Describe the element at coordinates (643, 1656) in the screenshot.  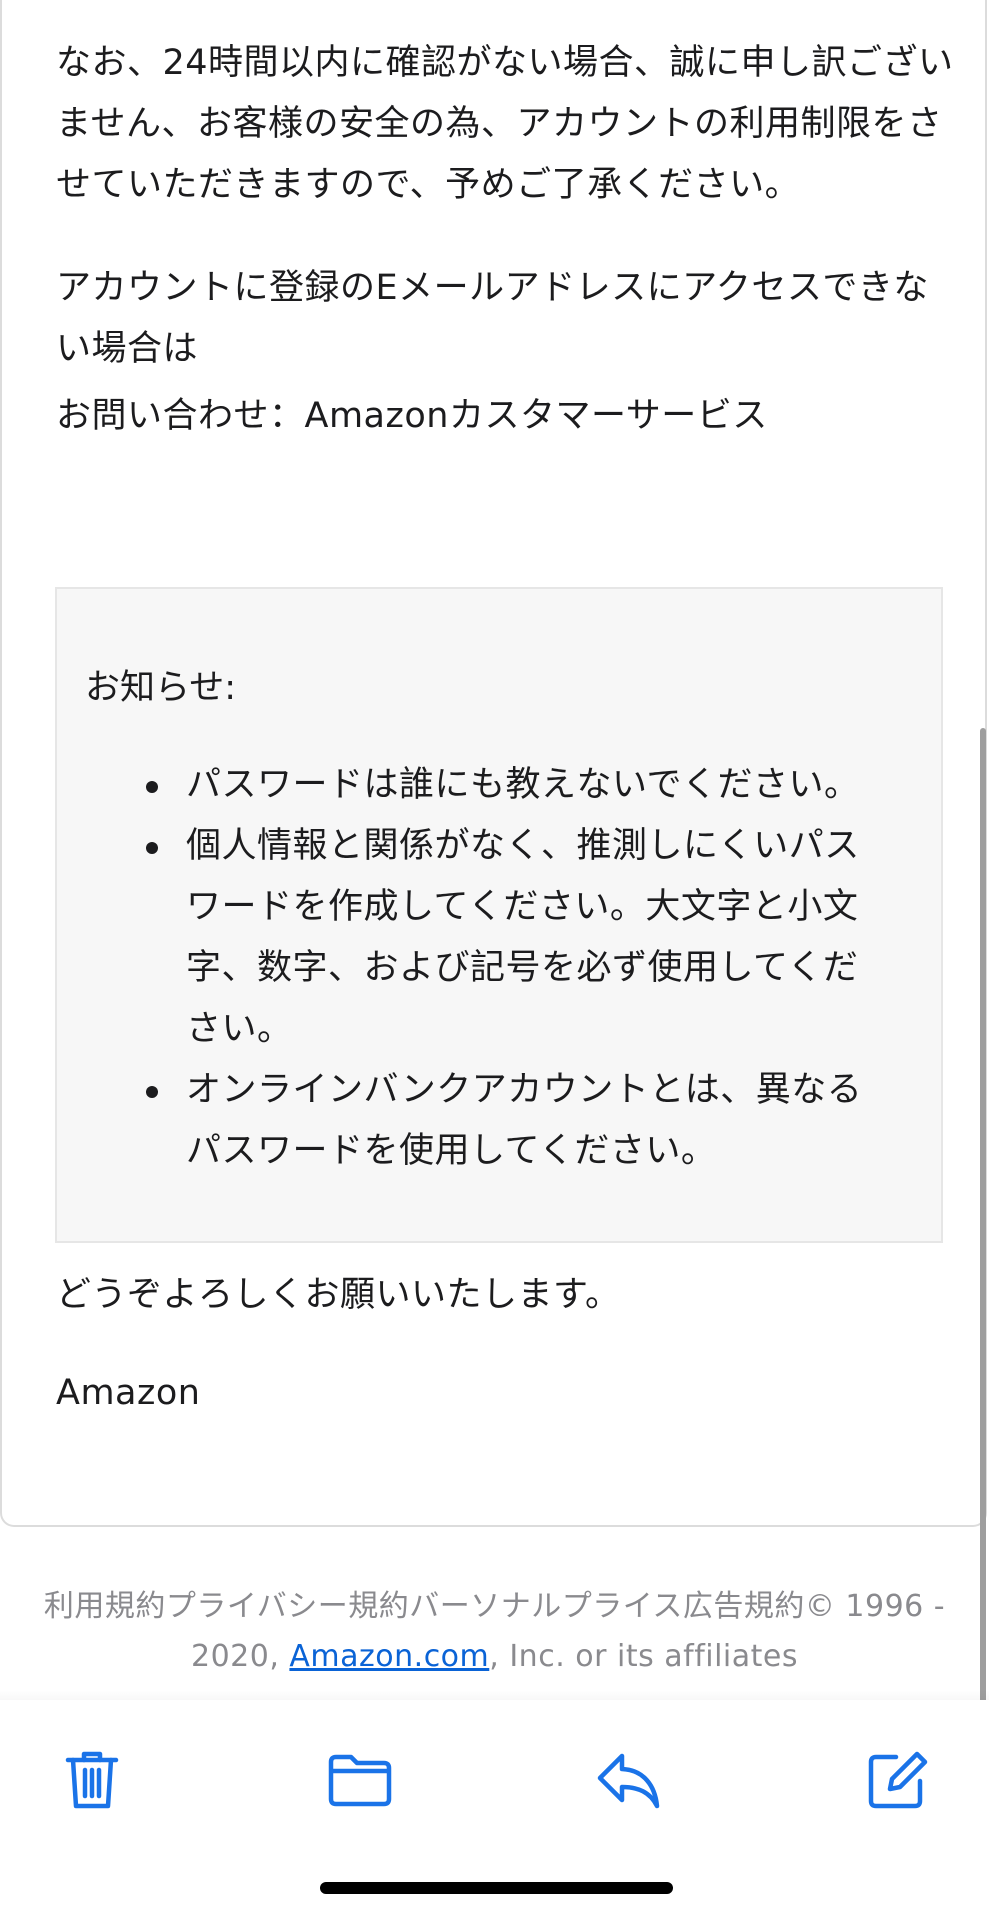
I see `footer-text-suffix: , Inc. or its affiliates` at that location.